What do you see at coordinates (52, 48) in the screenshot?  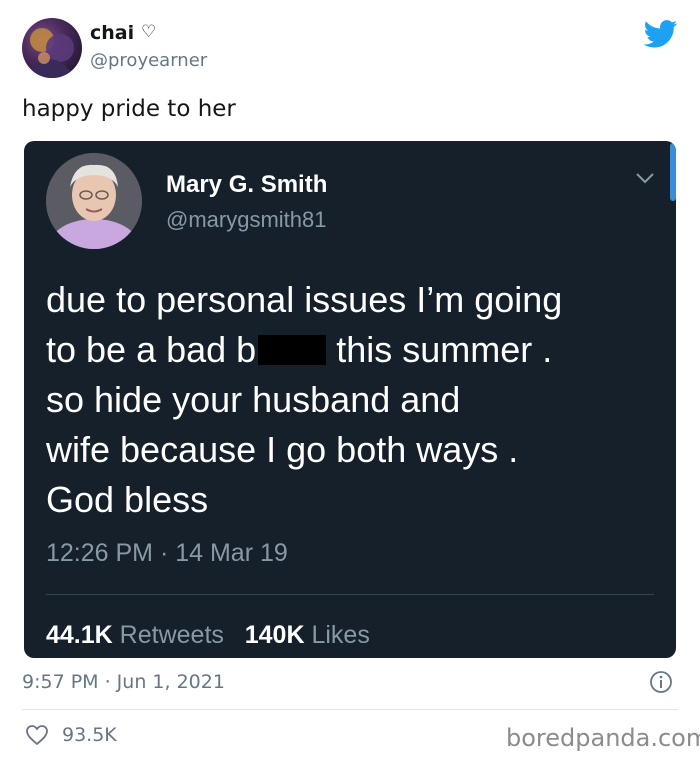 I see `avatar` at bounding box center [52, 48].